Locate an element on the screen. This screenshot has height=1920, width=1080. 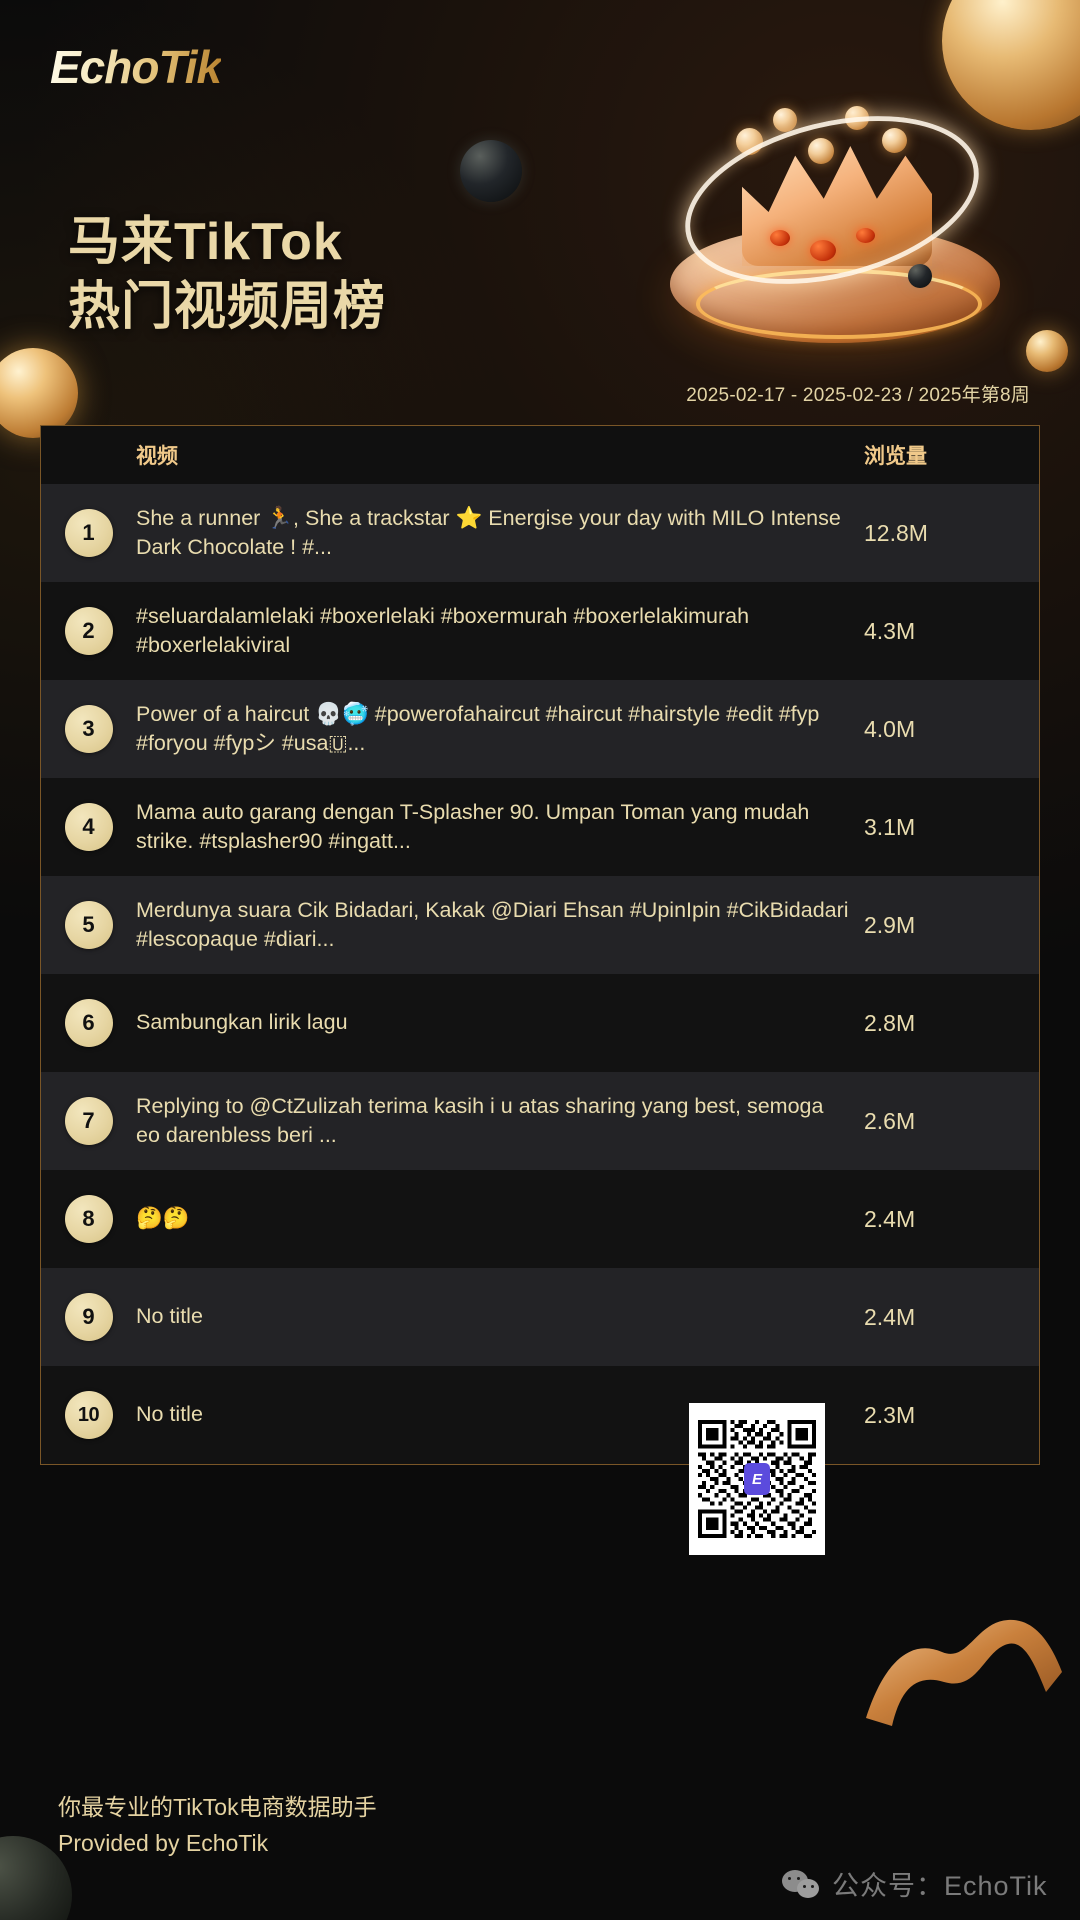
rank-cell: 8 is located at coordinates (88, 1219).